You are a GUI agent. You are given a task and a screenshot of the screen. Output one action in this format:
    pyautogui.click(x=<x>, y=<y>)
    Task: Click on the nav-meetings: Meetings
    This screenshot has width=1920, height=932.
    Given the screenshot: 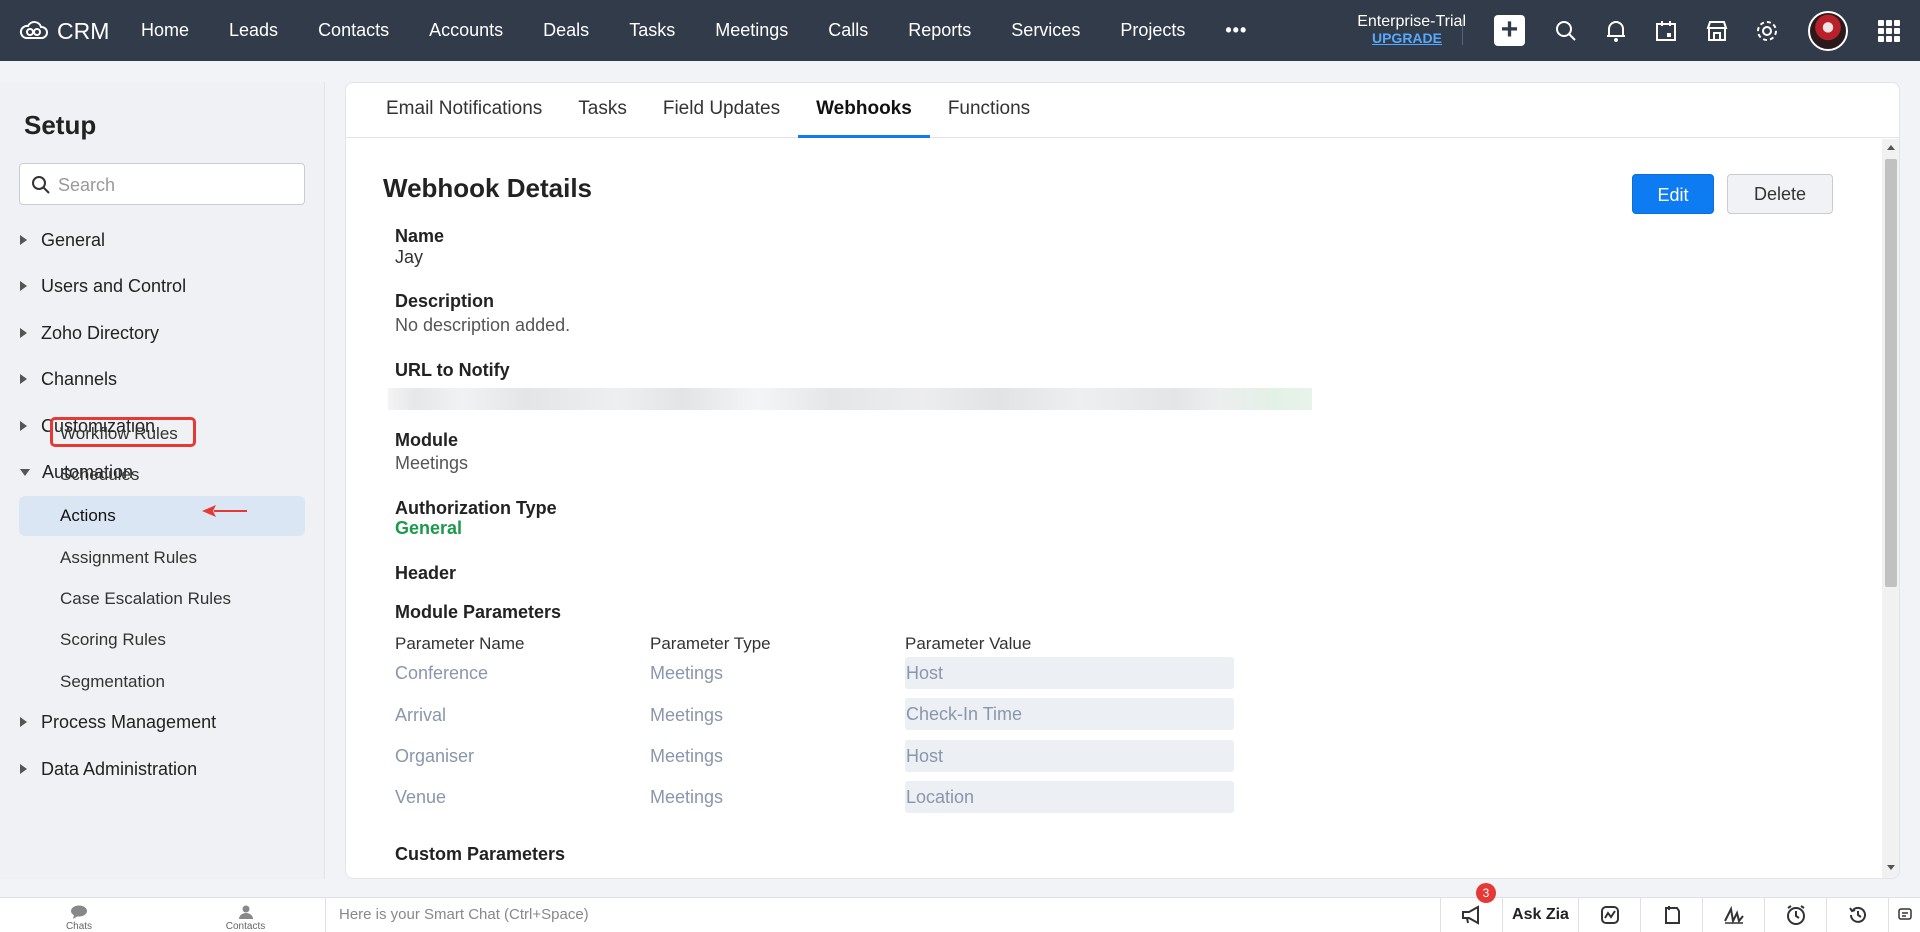 What is the action you would take?
    pyautogui.click(x=751, y=30)
    